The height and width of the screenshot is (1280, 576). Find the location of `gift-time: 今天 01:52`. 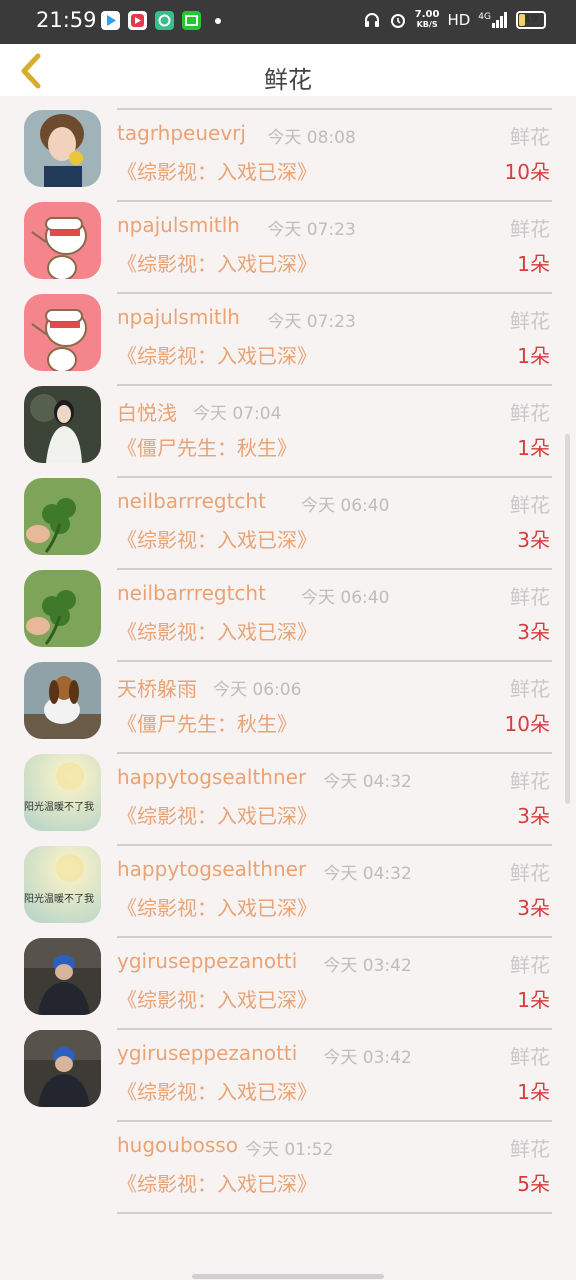

gift-time: 今天 01:52 is located at coordinates (289, 1150).